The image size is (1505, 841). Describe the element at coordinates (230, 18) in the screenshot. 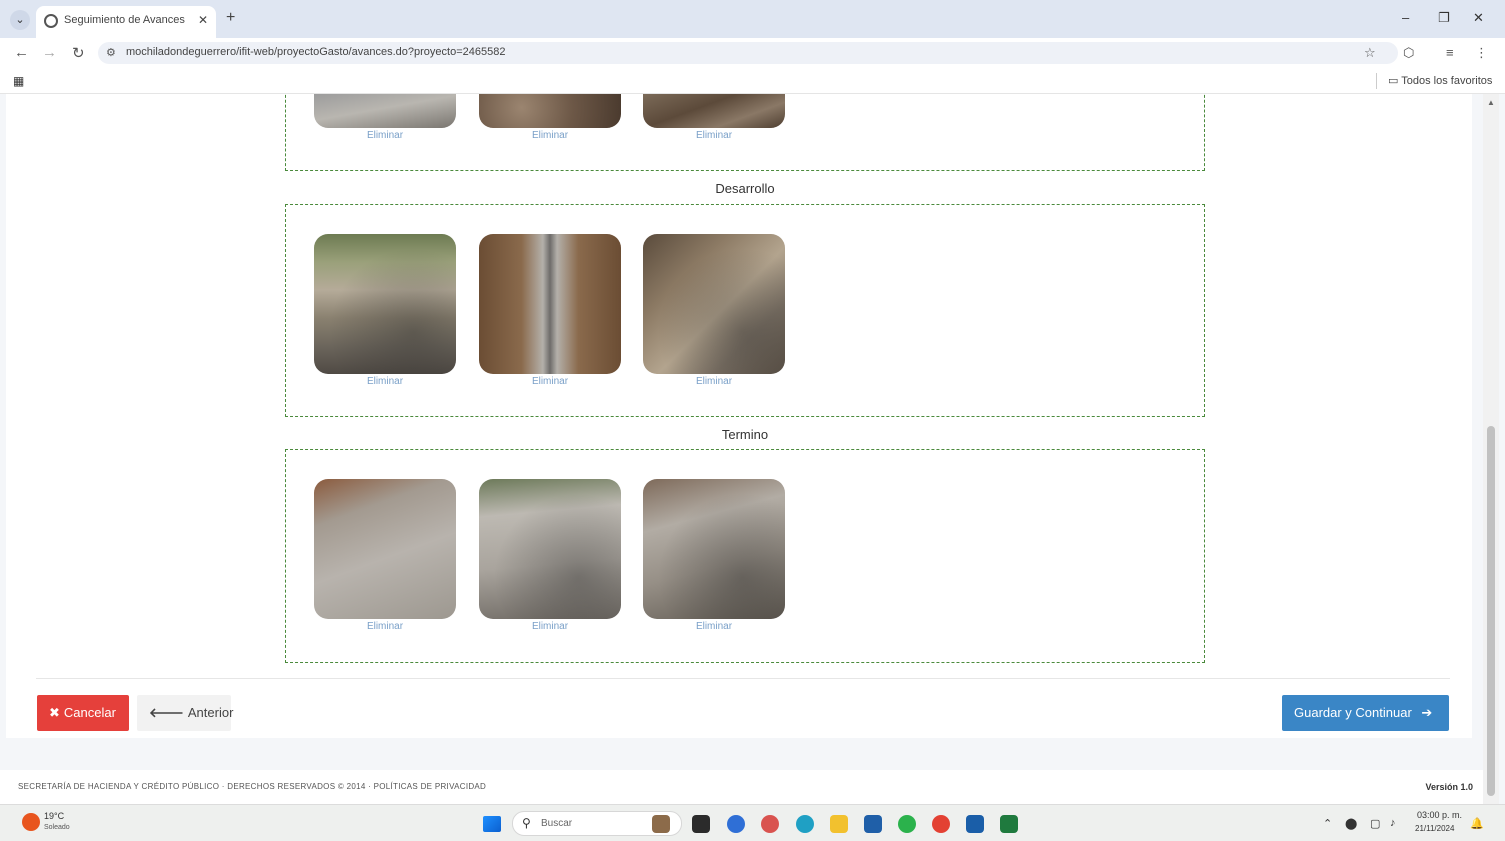

I see `new-tab-button: +` at that location.